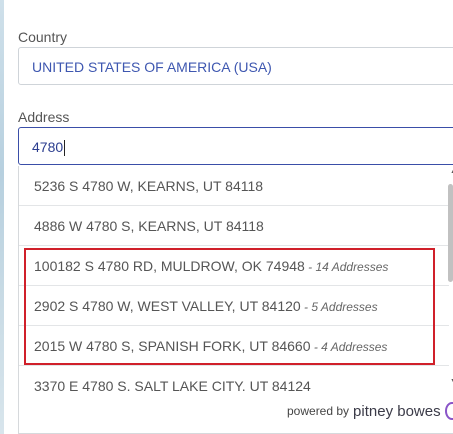 The height and width of the screenshot is (434, 453). I want to click on suggestion-item: 4886 W 4780 S, KEARNS, UT 84118, so click(234, 226).